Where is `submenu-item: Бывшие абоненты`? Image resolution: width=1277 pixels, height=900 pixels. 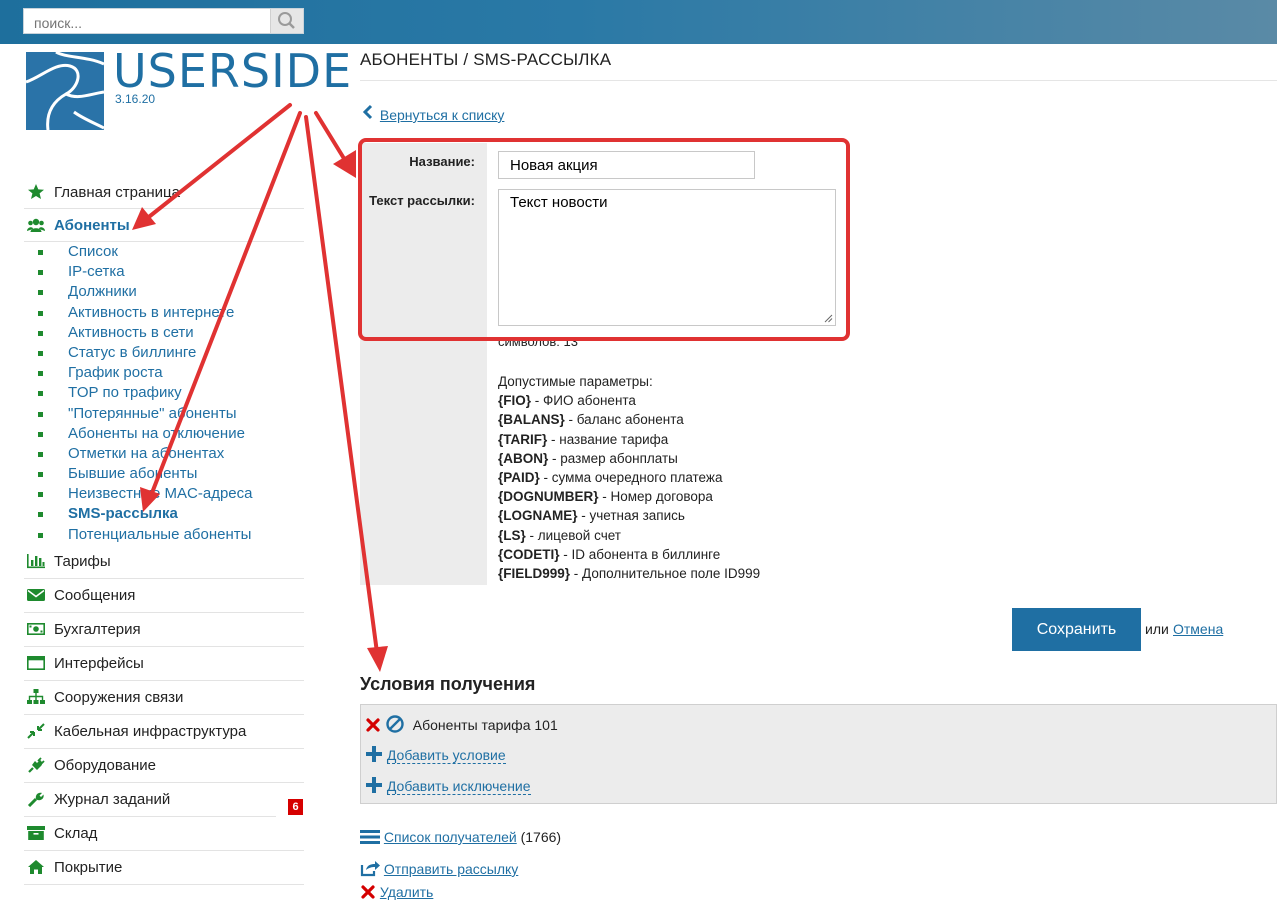
submenu-item: Бывшие абоненты is located at coordinates (164, 474).